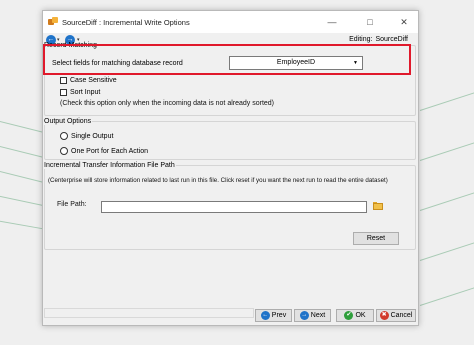 The height and width of the screenshot is (345, 474). Describe the element at coordinates (149, 313) in the screenshot. I see `horizontal-scrollbar` at that location.